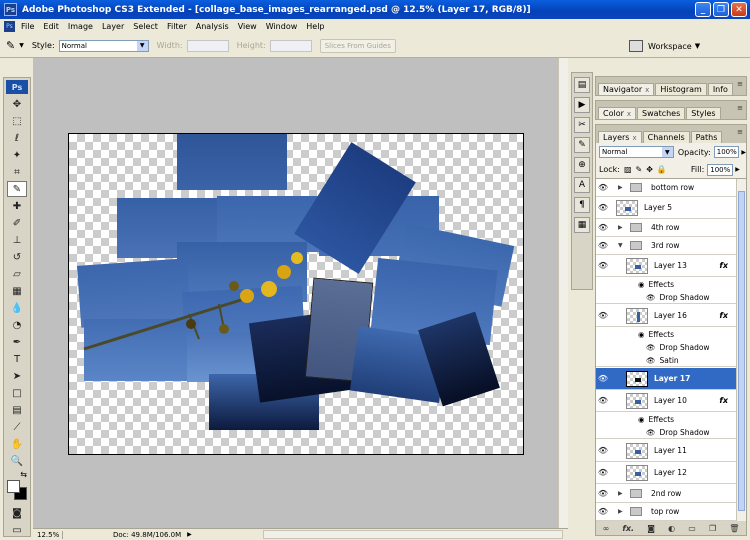 This screenshot has width=750, height=540. Describe the element at coordinates (17, 359) in the screenshot. I see `type-tool-icon: T` at that location.